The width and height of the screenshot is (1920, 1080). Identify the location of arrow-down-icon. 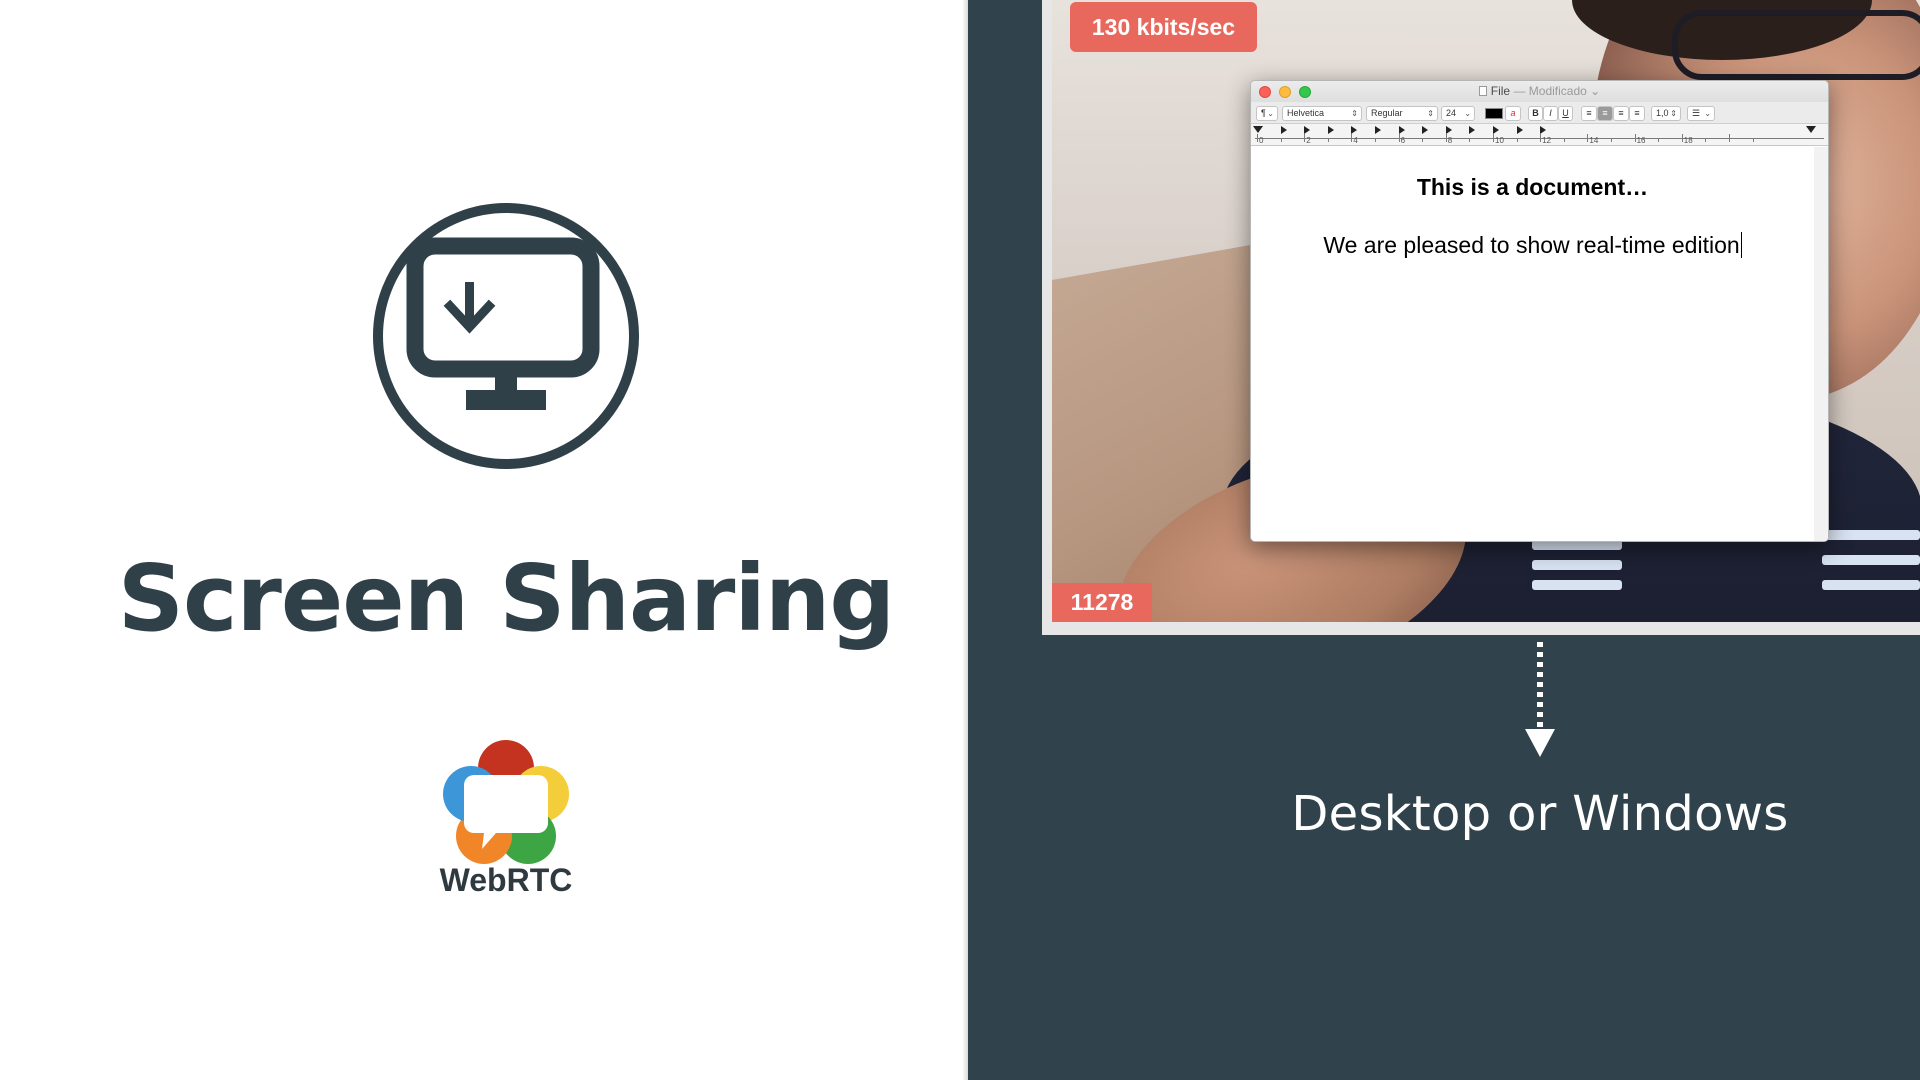
(1540, 743).